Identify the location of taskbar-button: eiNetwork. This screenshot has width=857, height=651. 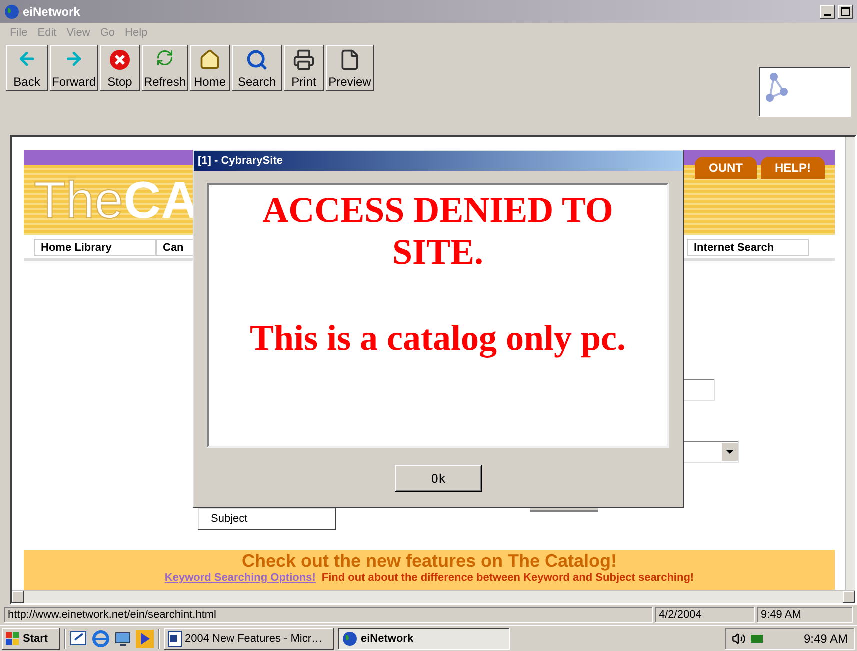
(424, 639).